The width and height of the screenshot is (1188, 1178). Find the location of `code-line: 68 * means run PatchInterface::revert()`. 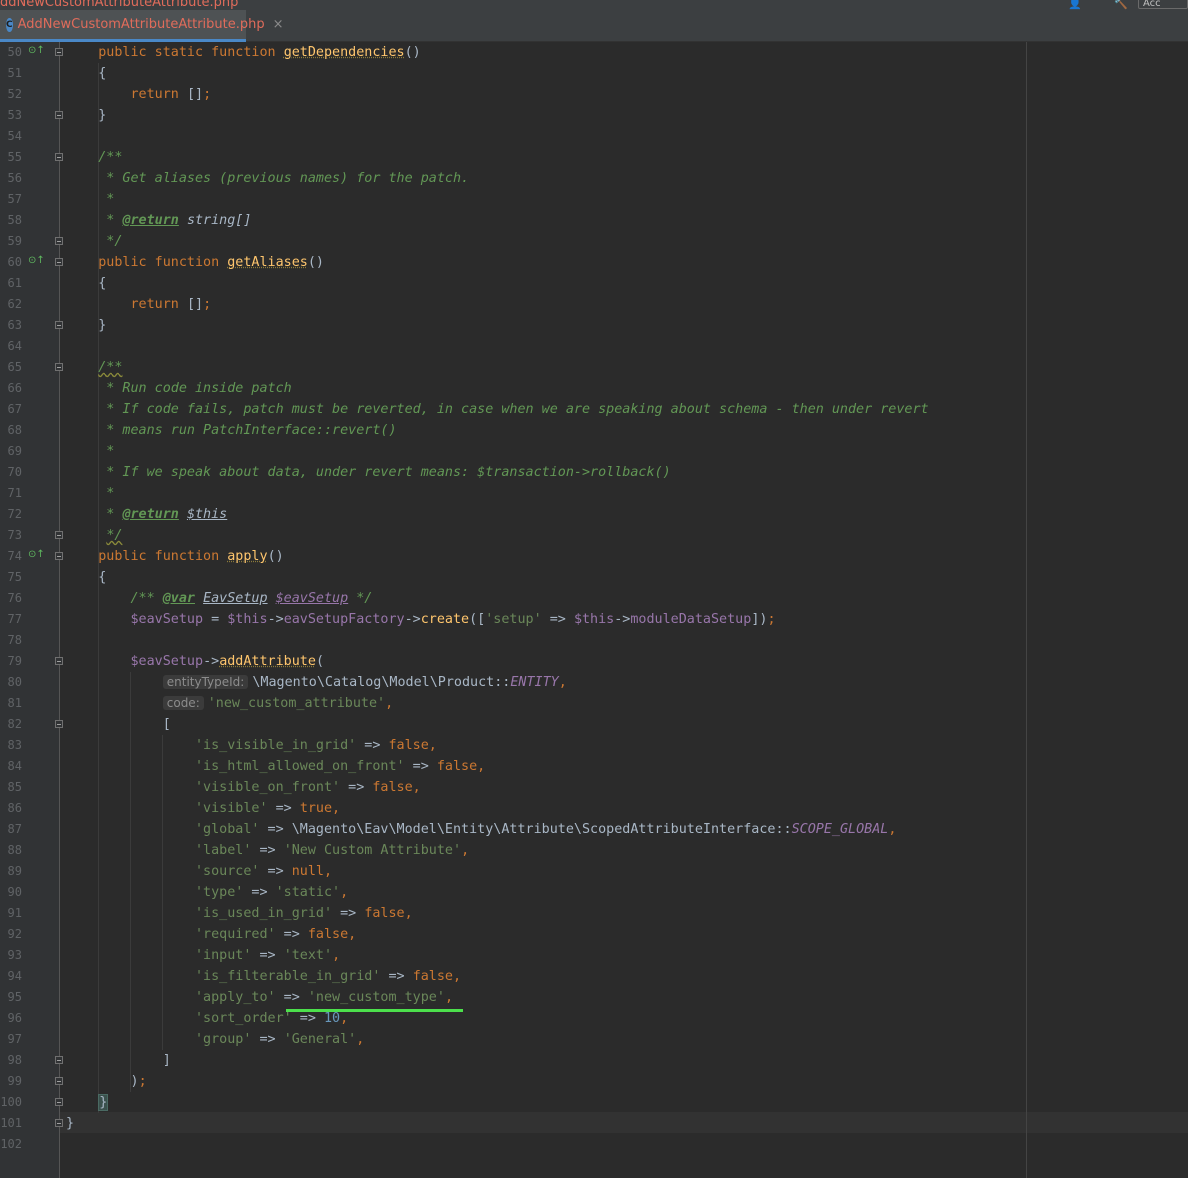

code-line: 68 * means run PatchInterface::revert() is located at coordinates (594, 430).